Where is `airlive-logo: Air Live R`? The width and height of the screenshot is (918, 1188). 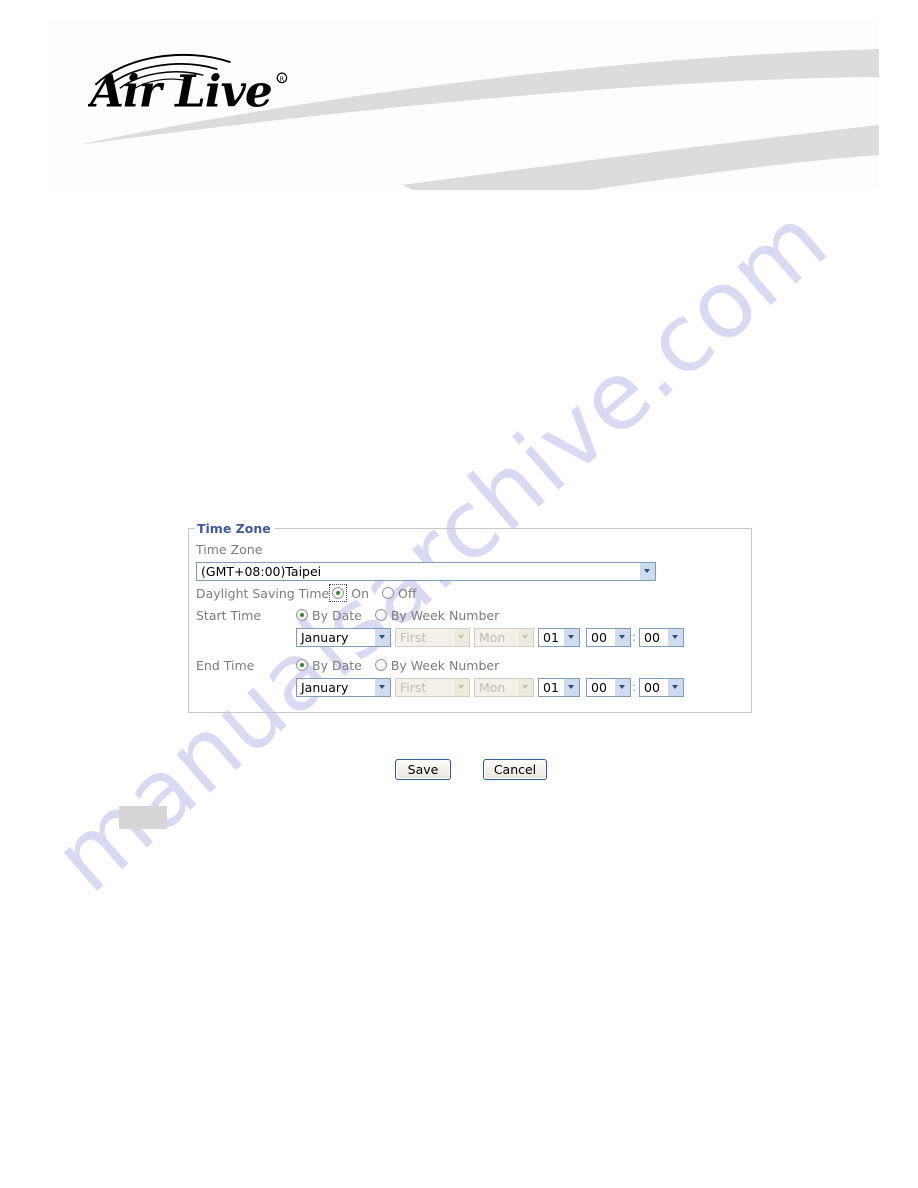 airlive-logo: Air Live R is located at coordinates (188, 82).